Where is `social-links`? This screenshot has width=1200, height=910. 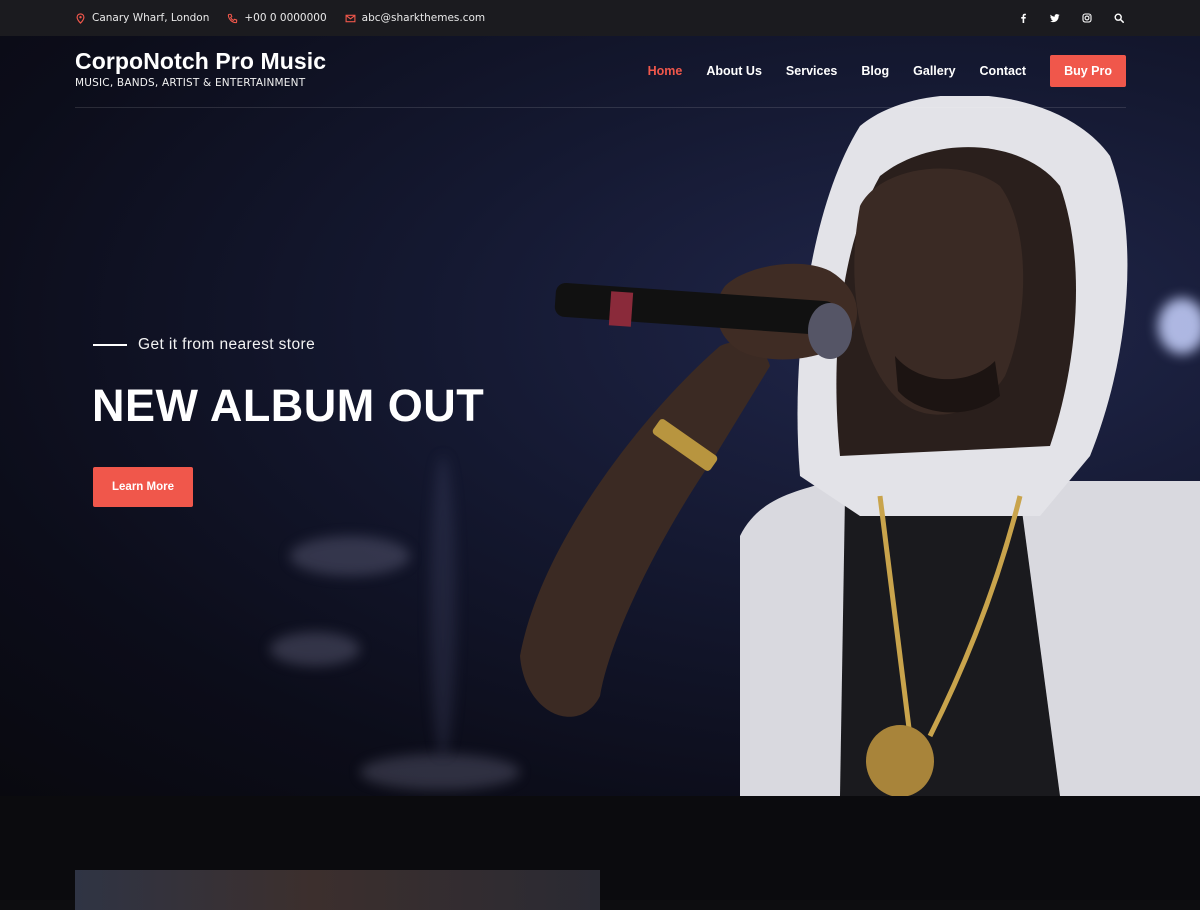
social-links is located at coordinates (1061, 18).